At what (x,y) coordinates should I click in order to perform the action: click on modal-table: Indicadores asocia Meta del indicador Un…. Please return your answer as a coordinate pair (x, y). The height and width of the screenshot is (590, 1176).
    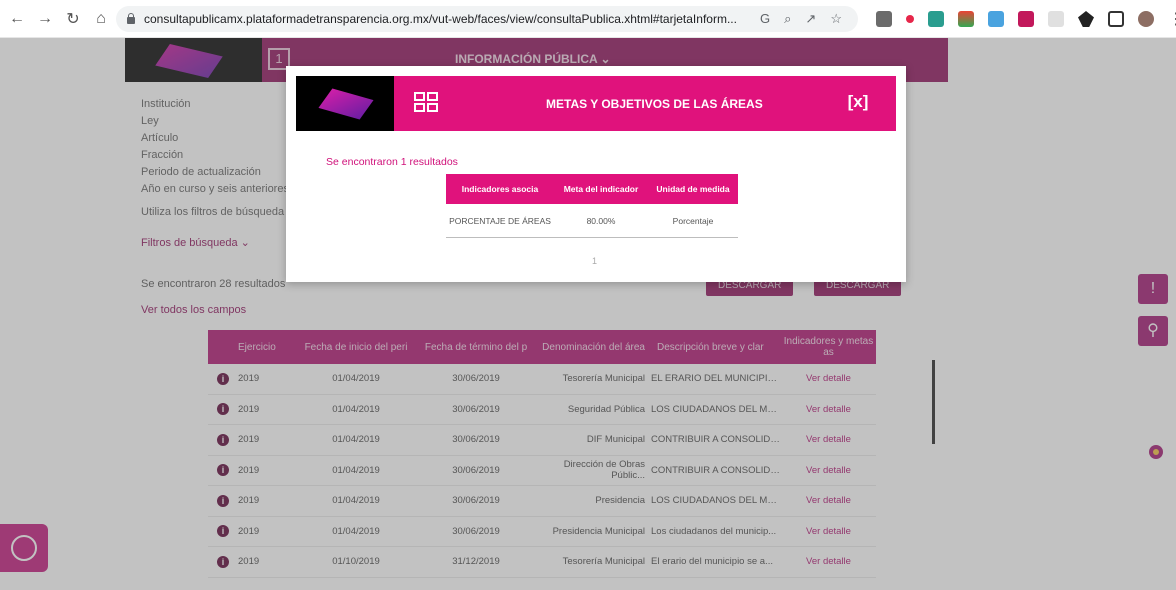
    Looking at the image, I should click on (592, 206).